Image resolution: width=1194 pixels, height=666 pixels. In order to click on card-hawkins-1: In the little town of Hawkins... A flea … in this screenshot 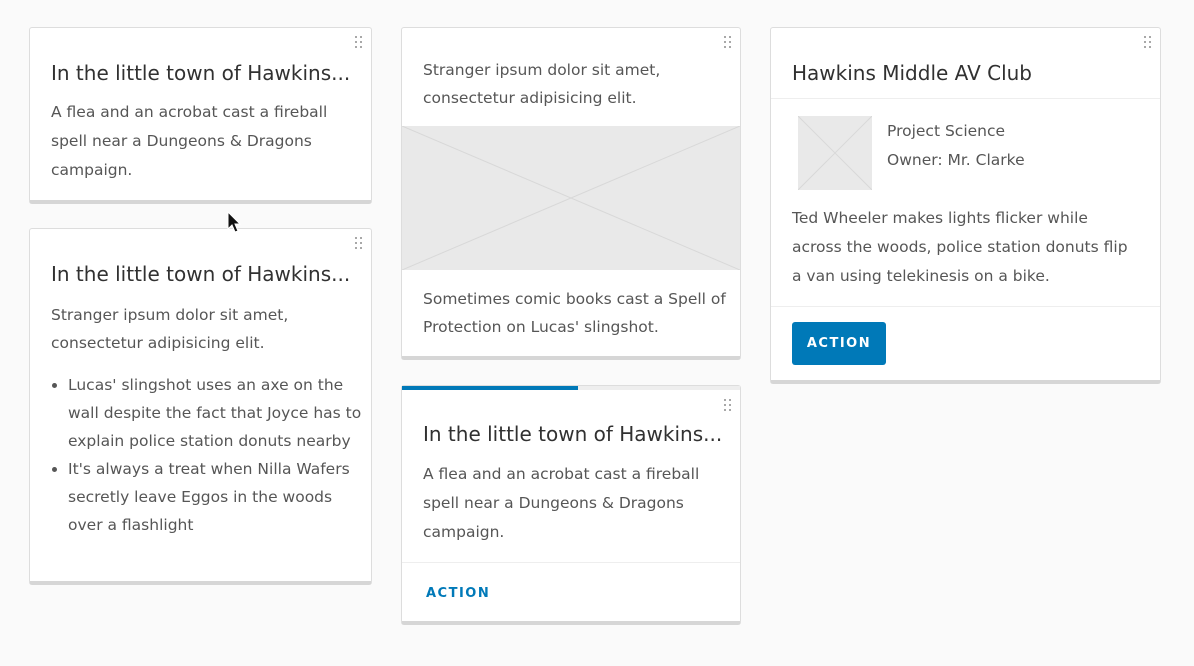, I will do `click(200, 115)`.